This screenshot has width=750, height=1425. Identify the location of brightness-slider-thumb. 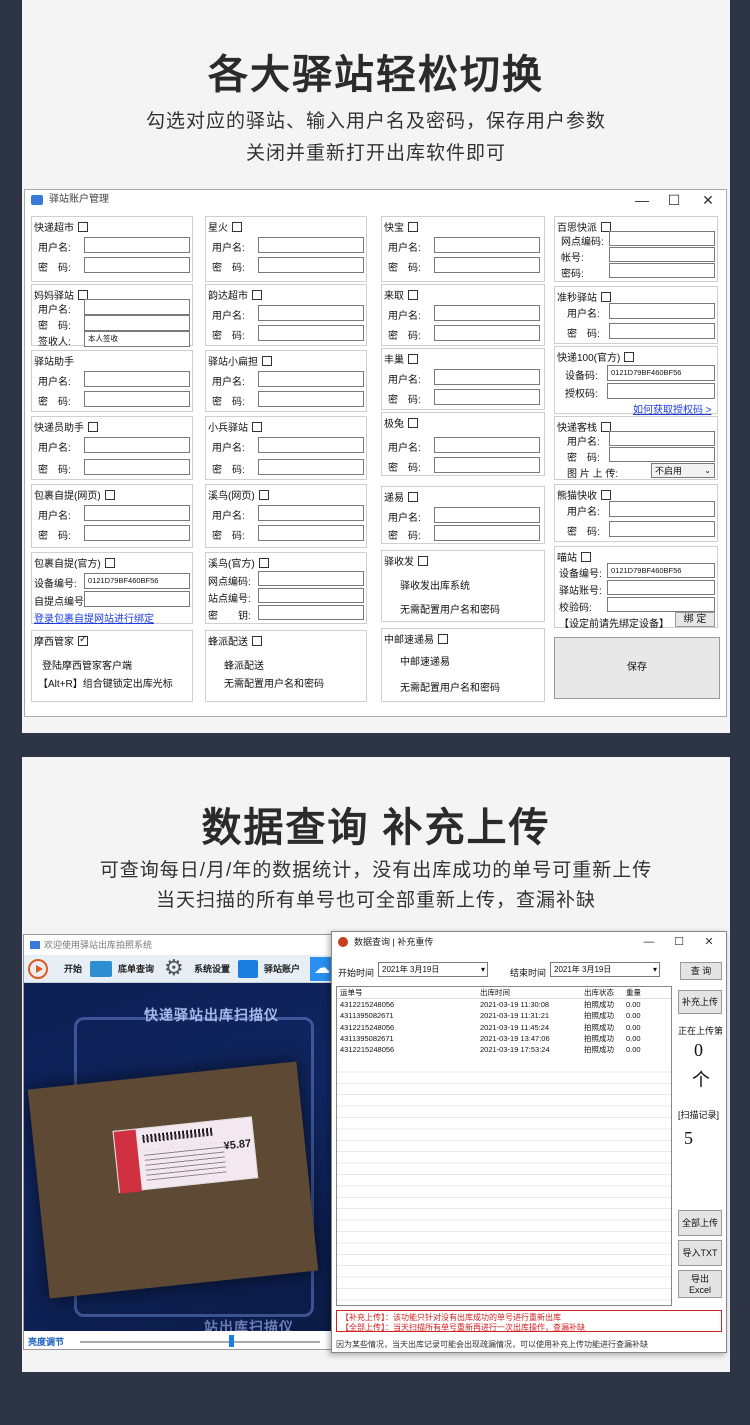
(231, 1341).